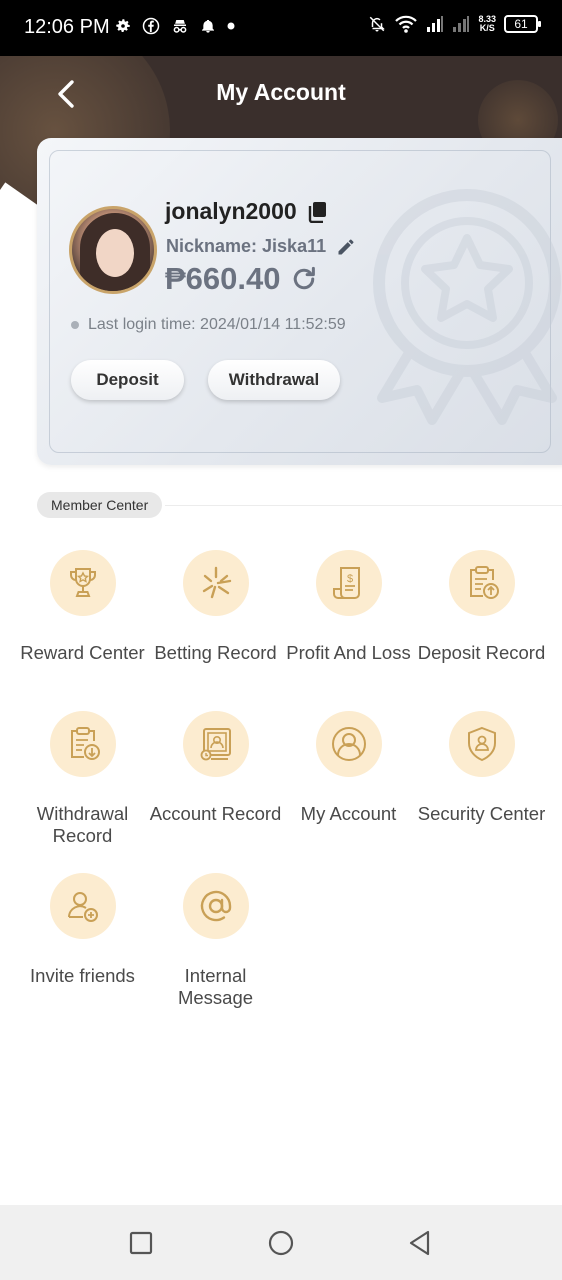  What do you see at coordinates (406, 24) in the screenshot?
I see `wifi-icon` at bounding box center [406, 24].